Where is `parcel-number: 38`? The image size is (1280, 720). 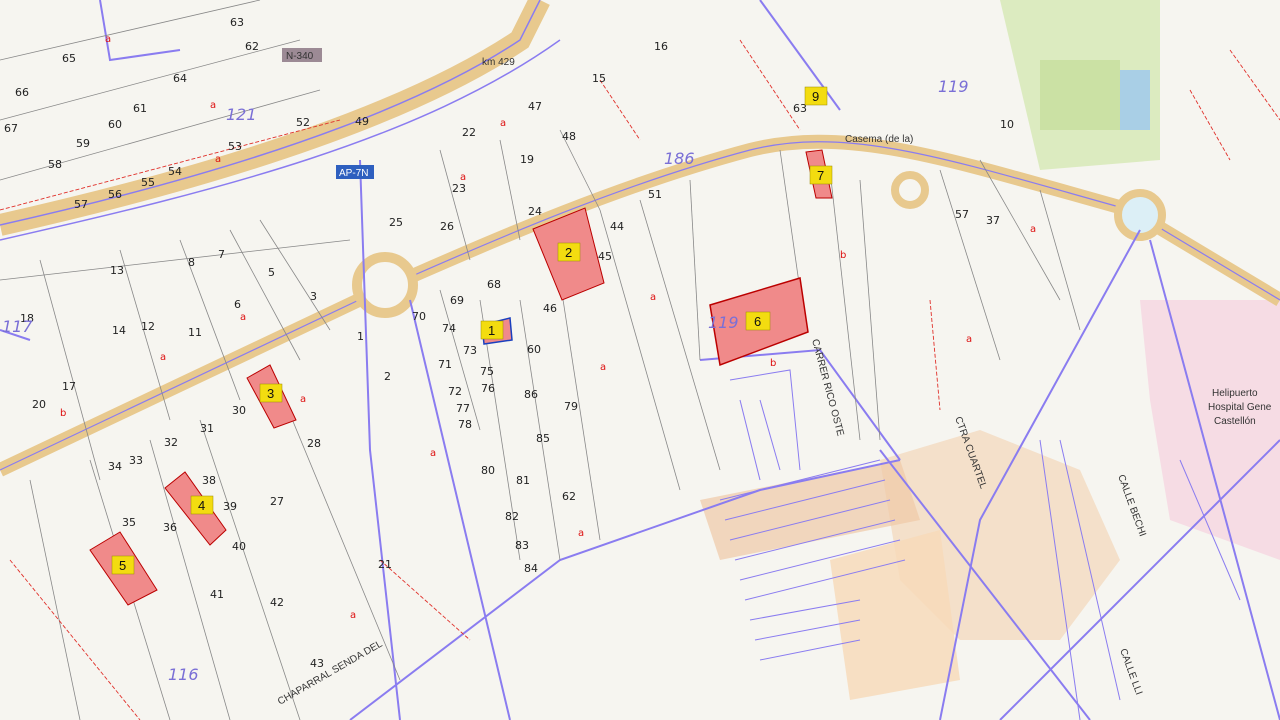 parcel-number: 38 is located at coordinates (209, 480).